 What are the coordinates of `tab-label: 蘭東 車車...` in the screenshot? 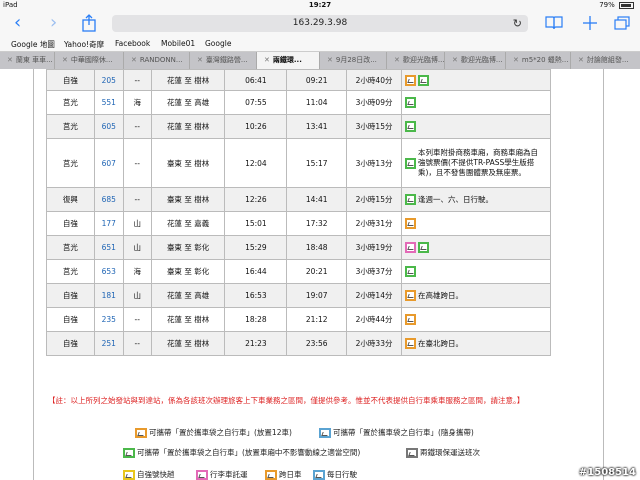 It's located at (34, 60).